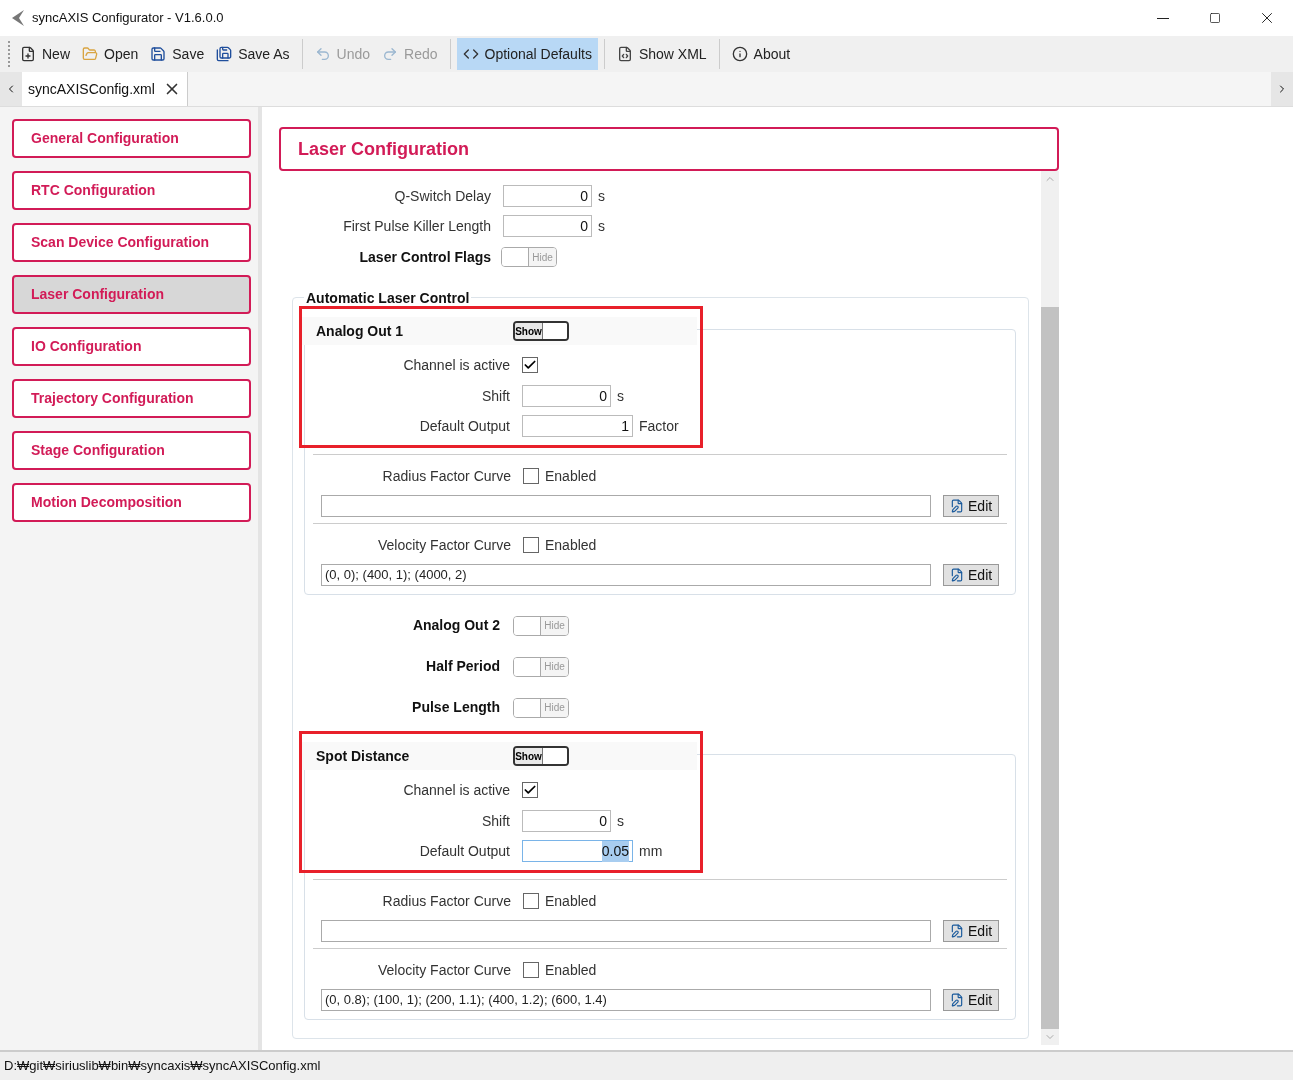  What do you see at coordinates (390, 54) in the screenshot?
I see `redo-icon` at bounding box center [390, 54].